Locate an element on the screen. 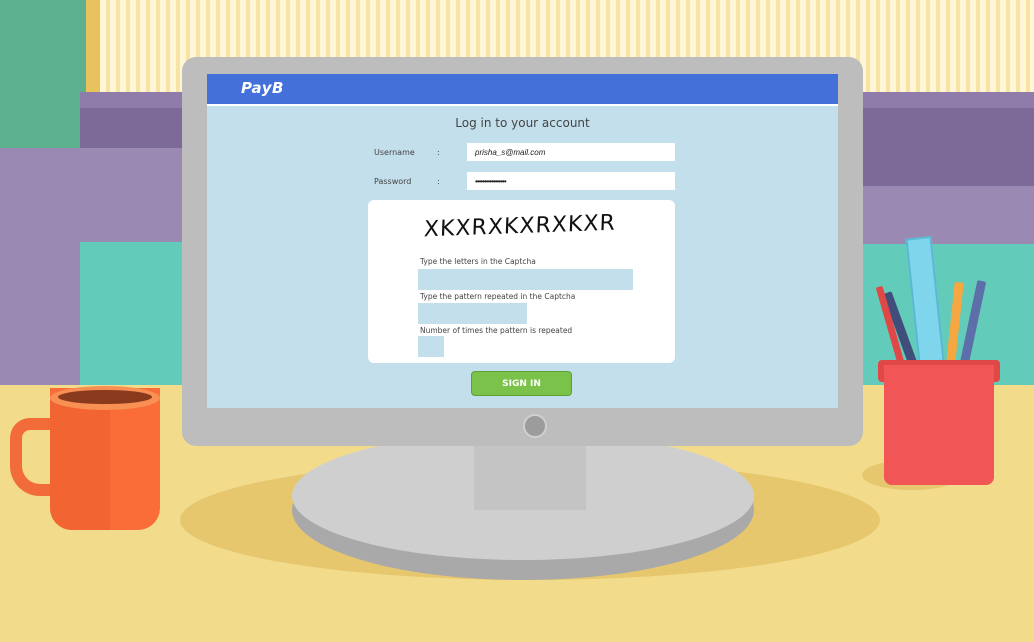 The height and width of the screenshot is (642, 1034). password-field is located at coordinates (571, 181).